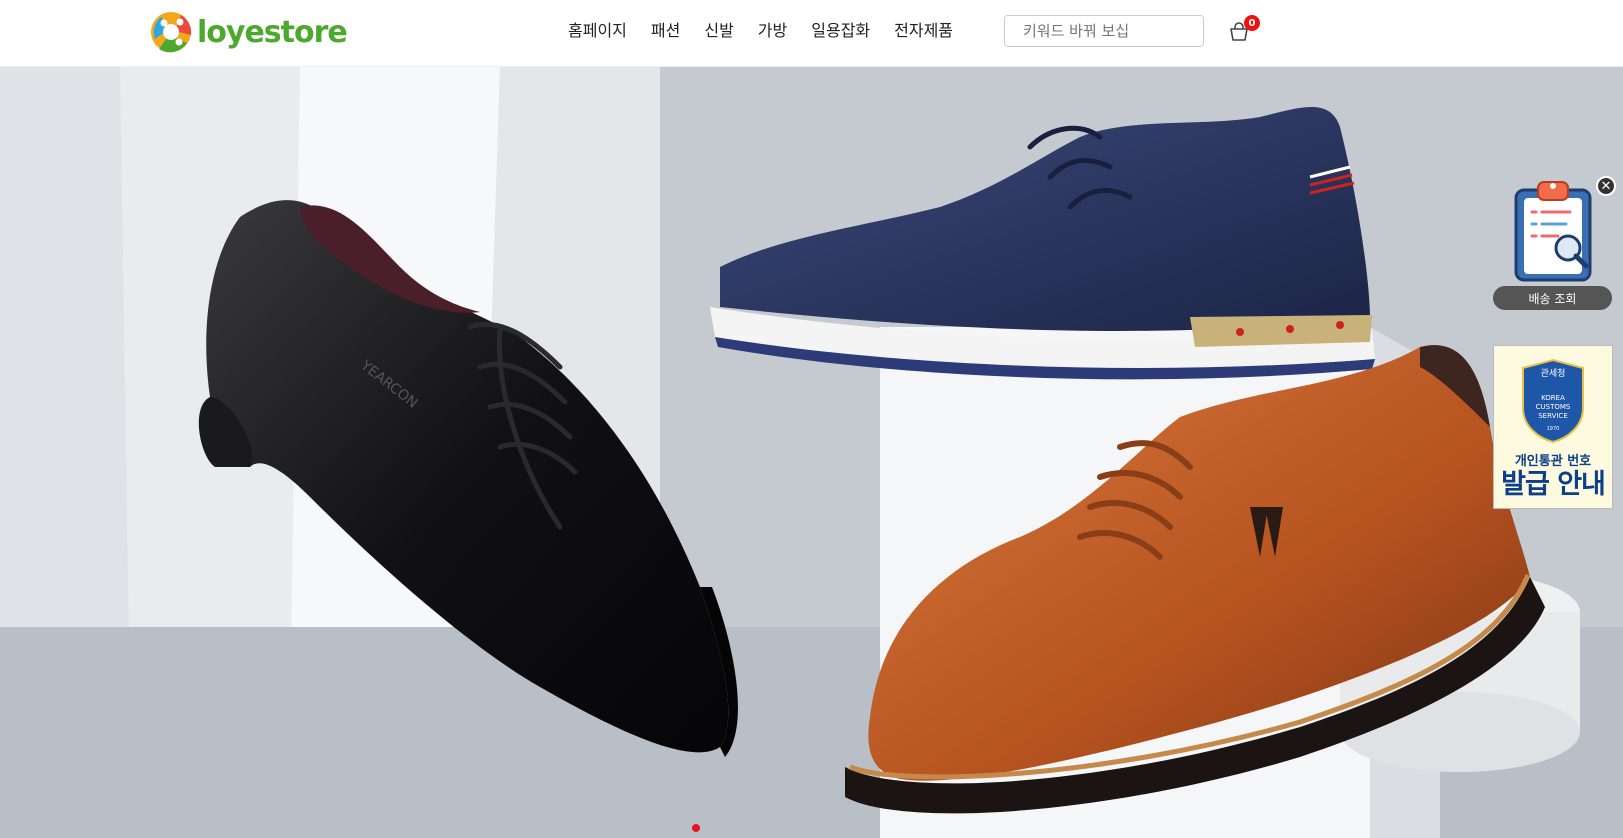  What do you see at coordinates (1606, 186) in the screenshot?
I see `close-icon: ✕` at bounding box center [1606, 186].